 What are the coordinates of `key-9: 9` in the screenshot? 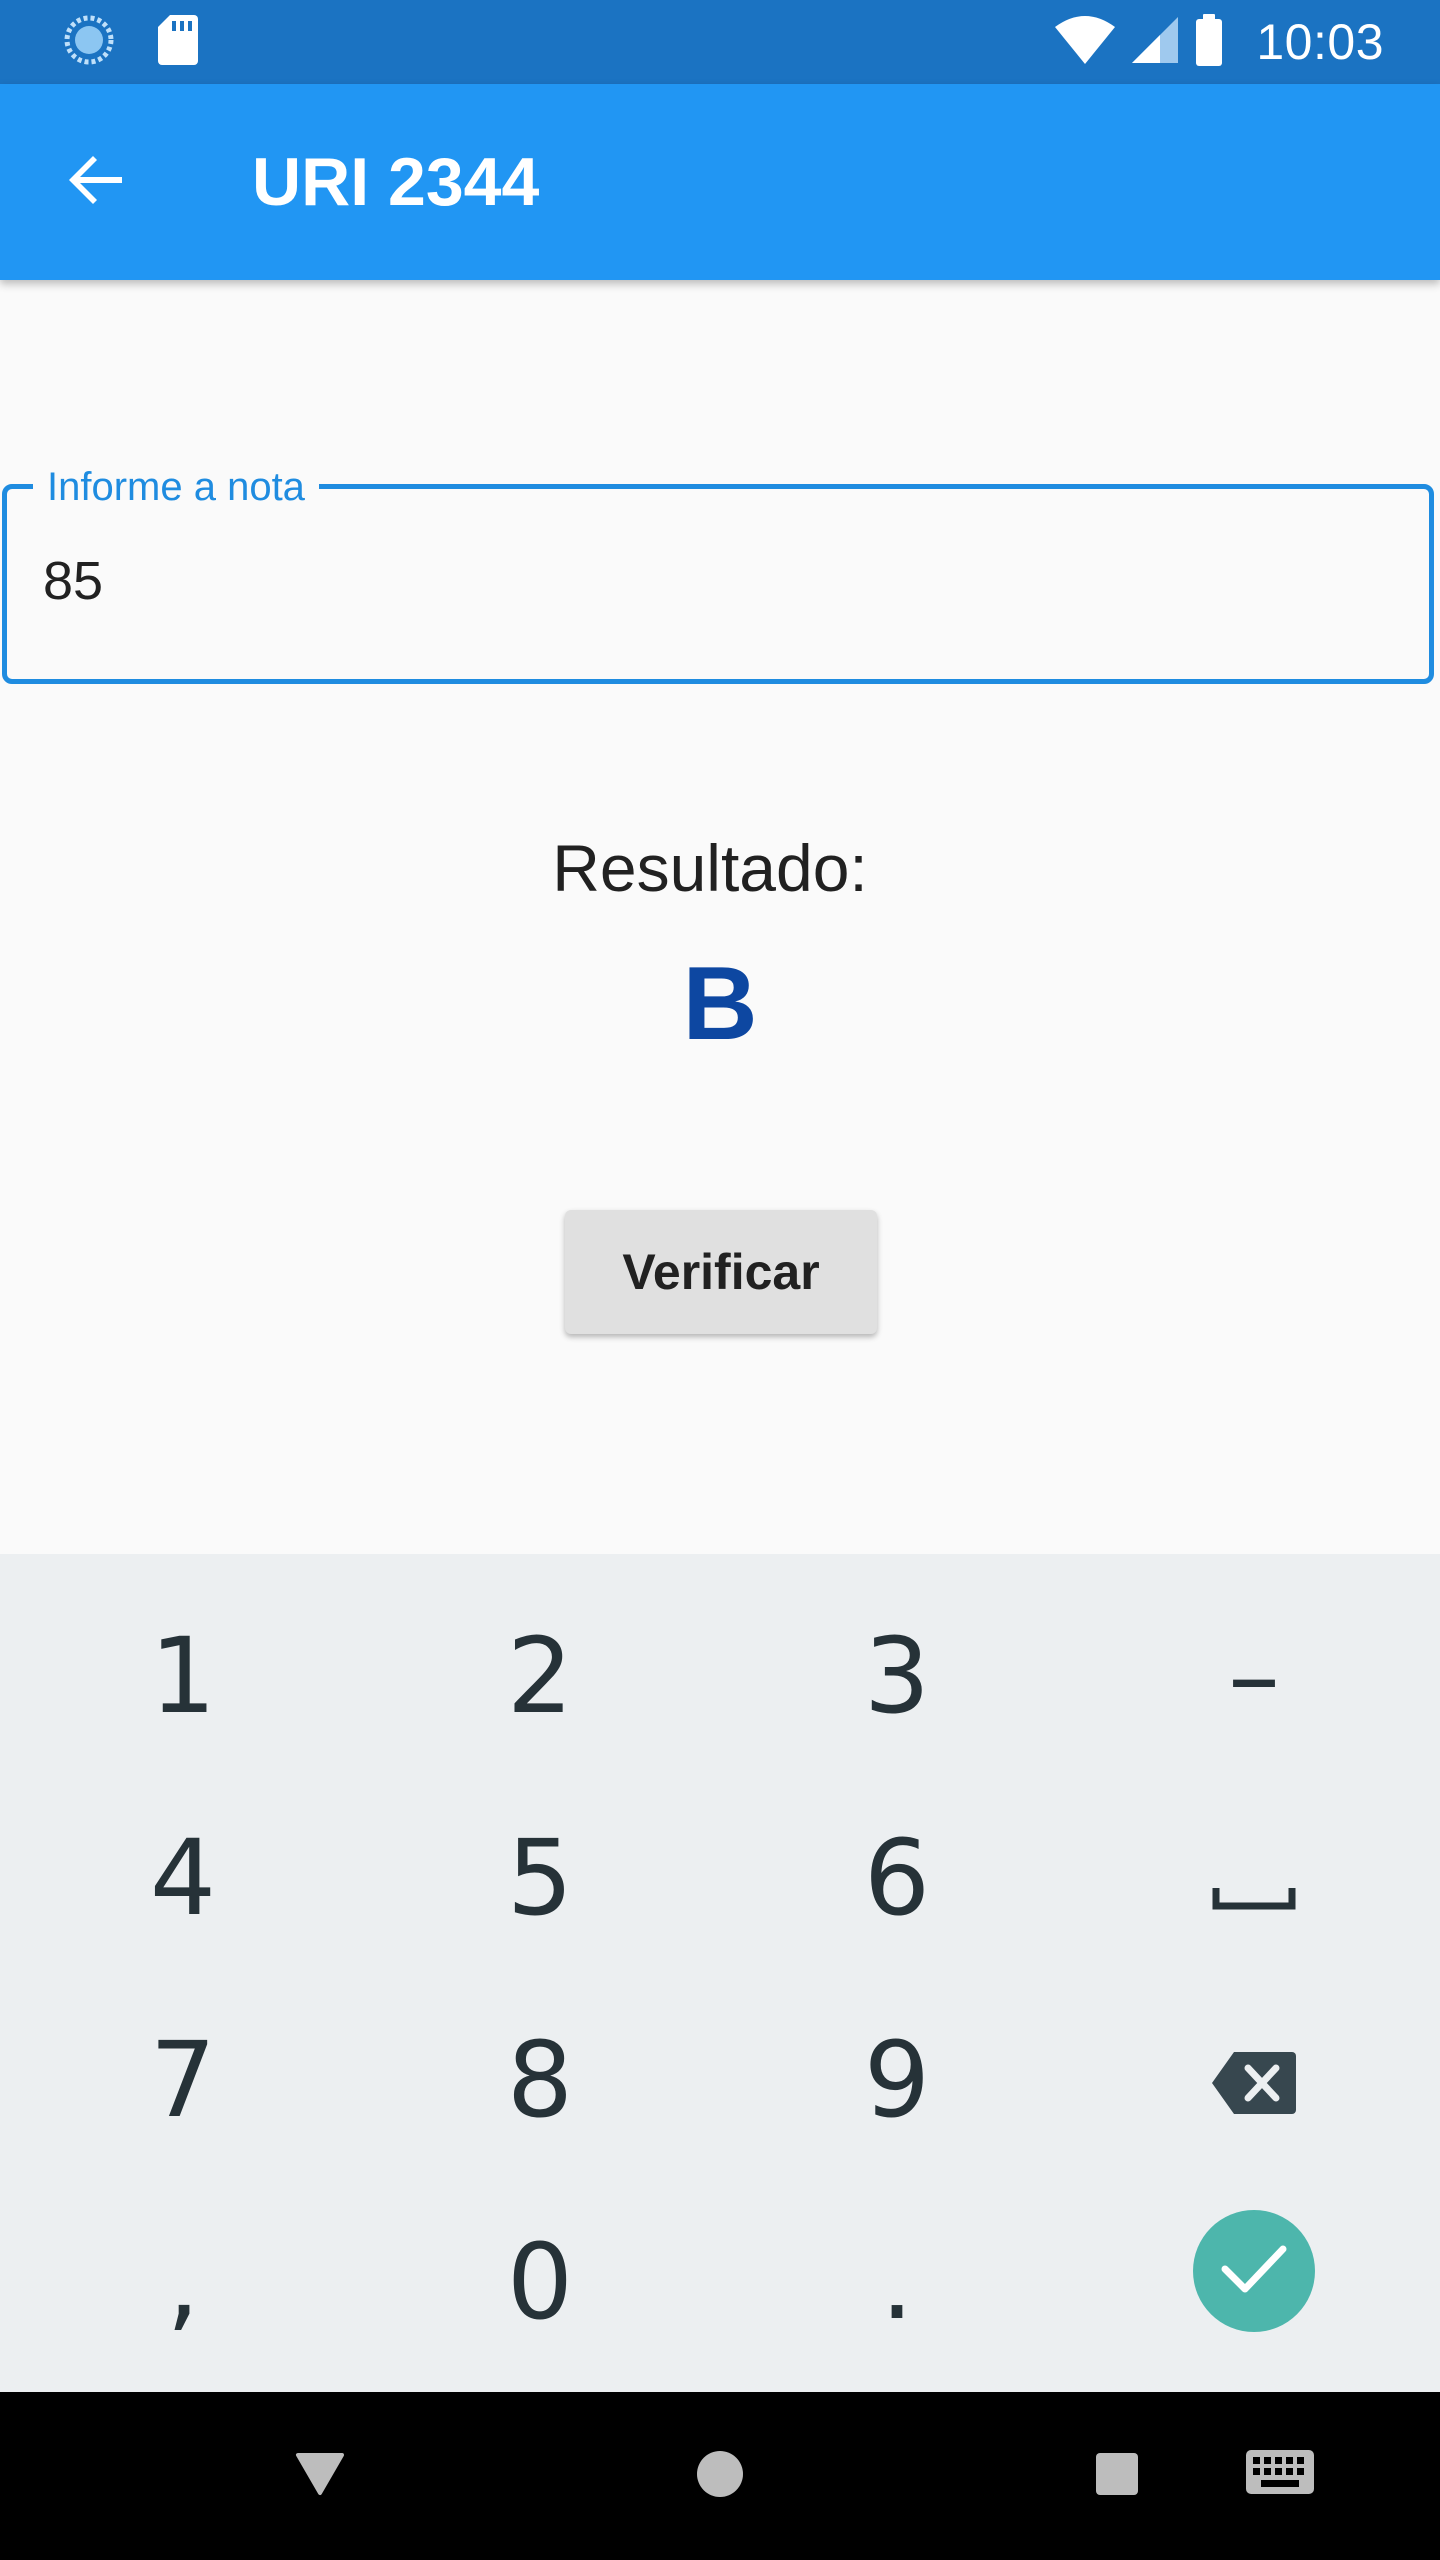 It's located at (897, 2080).